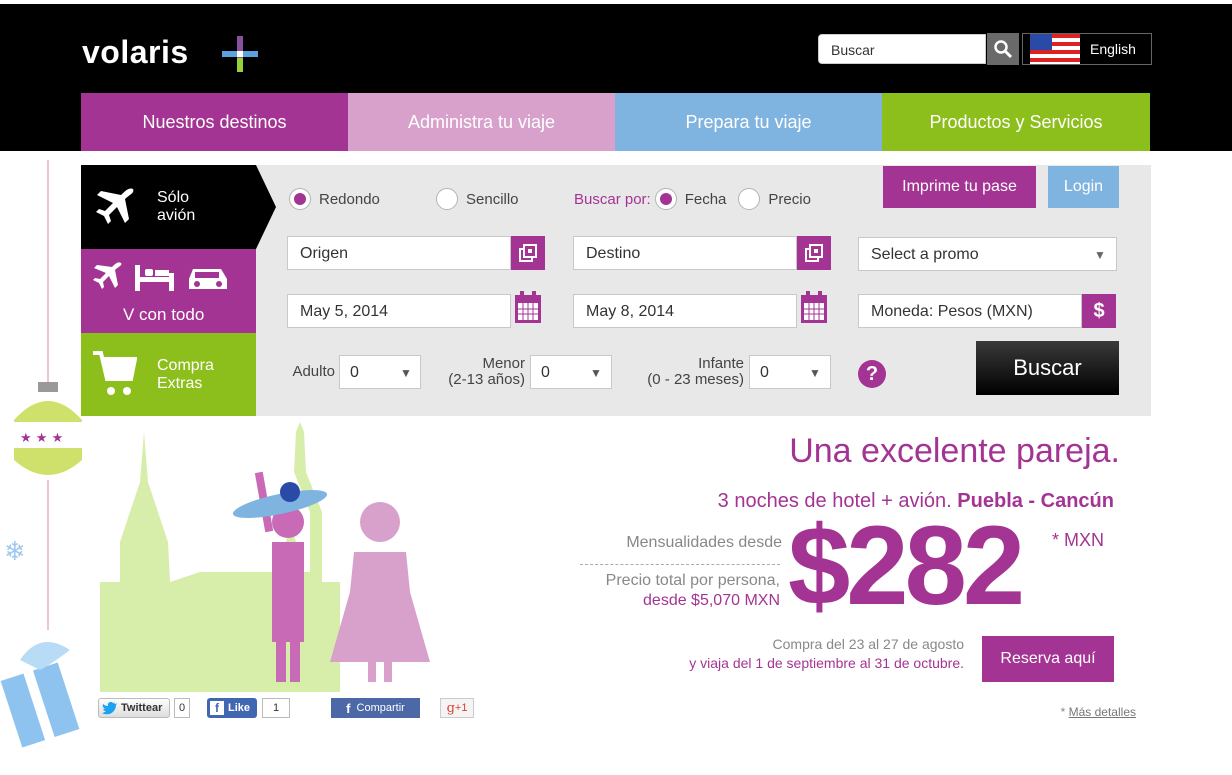 The width and height of the screenshot is (1232, 775). Describe the element at coordinates (265, 557) in the screenshot. I see `cathedral-couple-illustration` at that location.